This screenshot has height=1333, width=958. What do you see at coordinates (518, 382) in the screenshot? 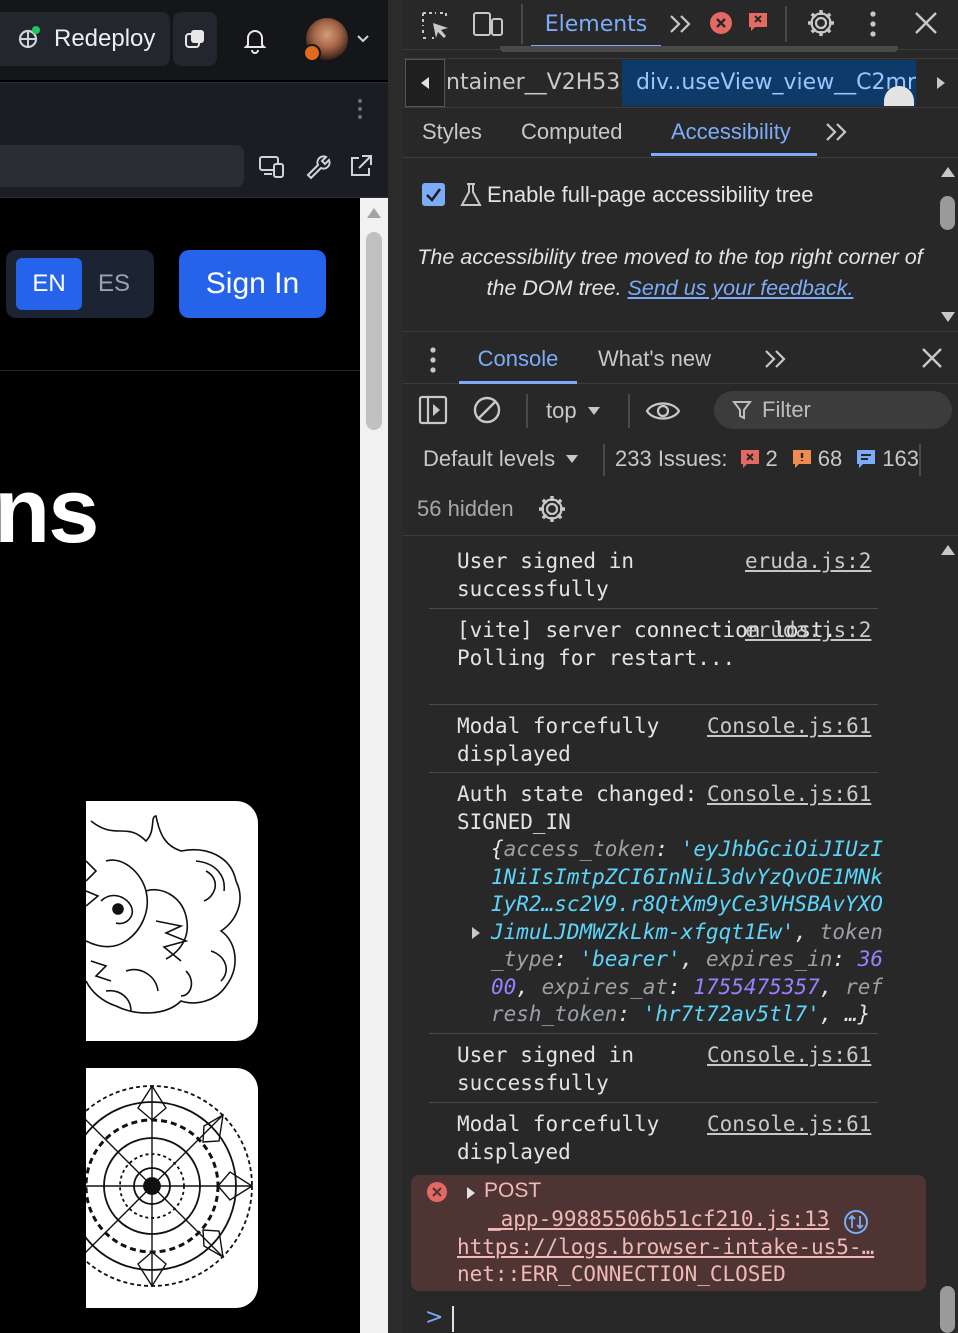
I see `tab-console-underline` at bounding box center [518, 382].